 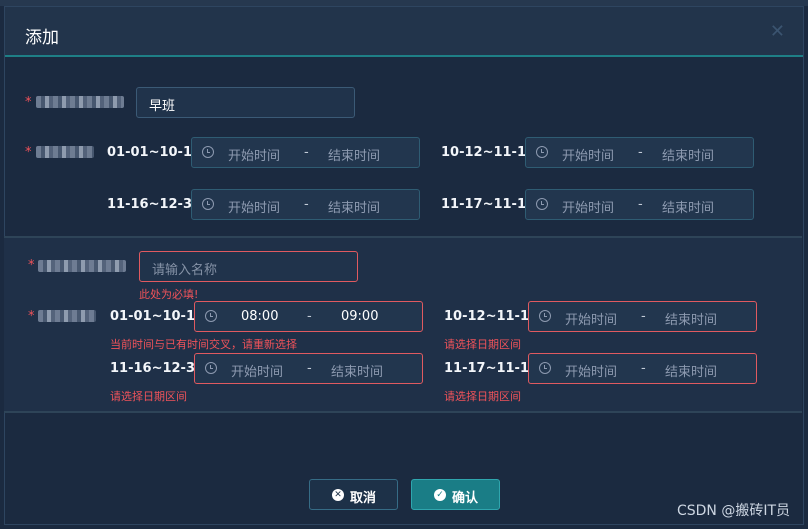 What do you see at coordinates (360, 316) in the screenshot?
I see `end-time: 09:00` at bounding box center [360, 316].